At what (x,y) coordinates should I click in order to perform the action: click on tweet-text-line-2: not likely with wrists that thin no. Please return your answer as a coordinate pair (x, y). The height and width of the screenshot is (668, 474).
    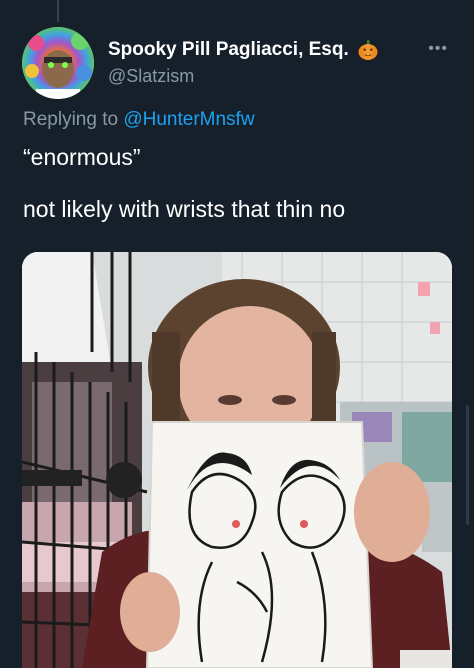
    Looking at the image, I should click on (184, 209).